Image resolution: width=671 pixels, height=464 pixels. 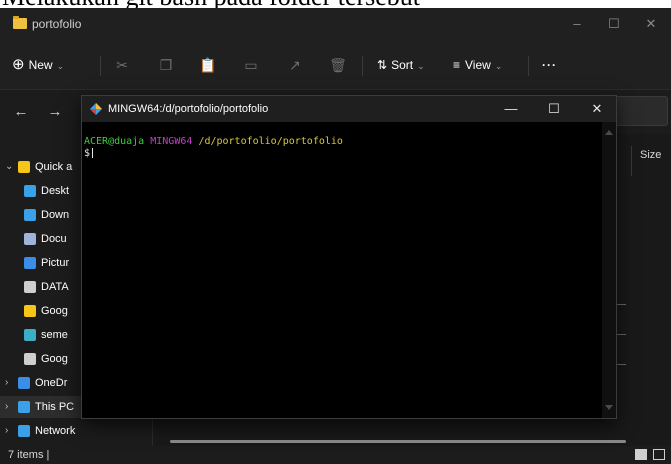 I want to click on command-bar: ⊕ New ⌄ ✂ ❐ 📋 ▭ ↗ 🗑 ⇅ Sort ⌄ ≡ View ⌄ ···, so click(x=335, y=65).